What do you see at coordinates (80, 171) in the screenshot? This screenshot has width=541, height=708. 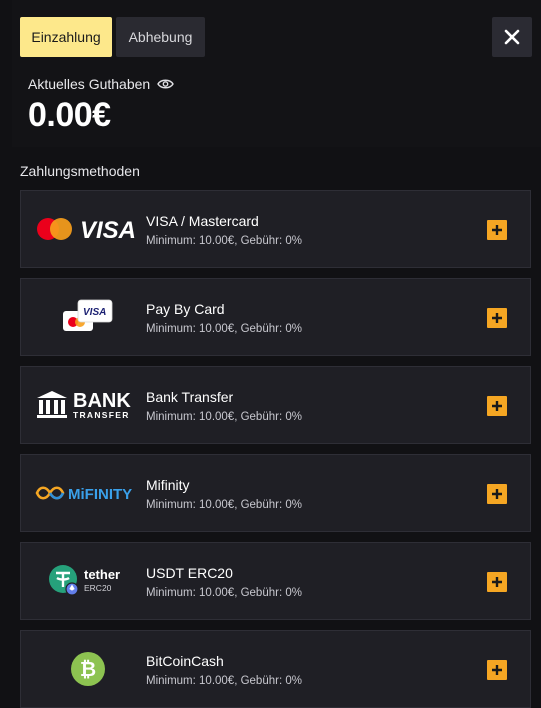 I see `section-title: Zahlungsmethoden` at bounding box center [80, 171].